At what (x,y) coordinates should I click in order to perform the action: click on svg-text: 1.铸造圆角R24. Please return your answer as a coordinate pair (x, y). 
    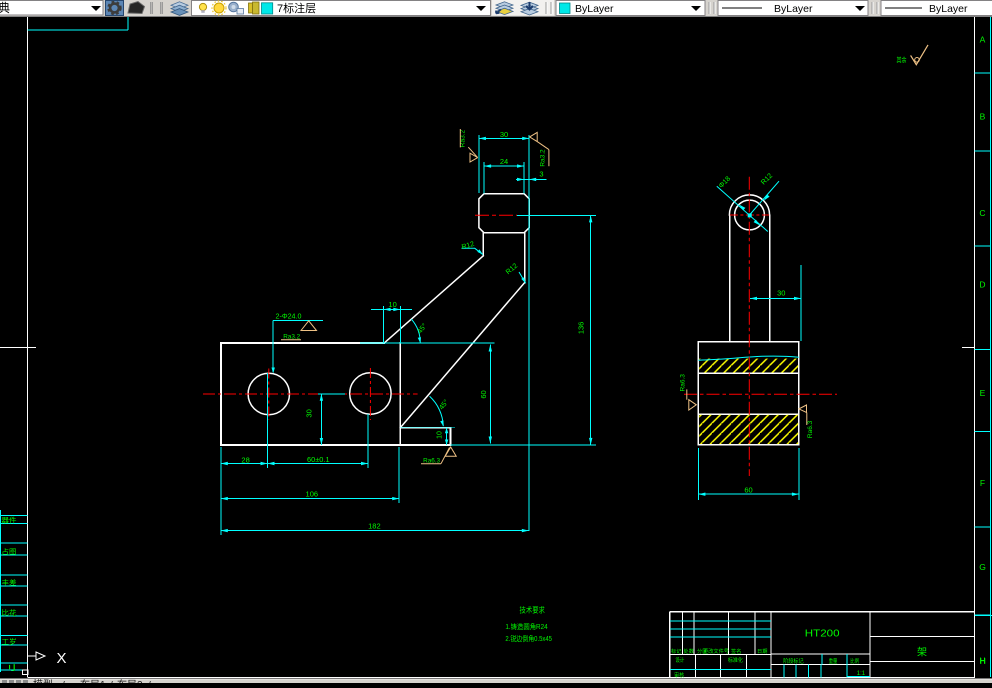
    Looking at the image, I should click on (526, 626).